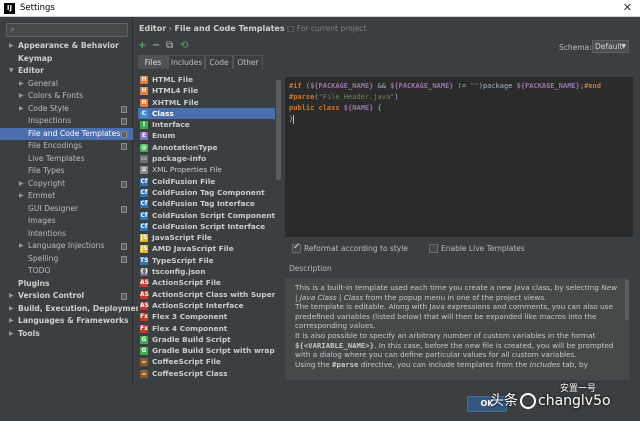 This screenshot has width=640, height=421. I want to click on tab-other: Other, so click(248, 62).